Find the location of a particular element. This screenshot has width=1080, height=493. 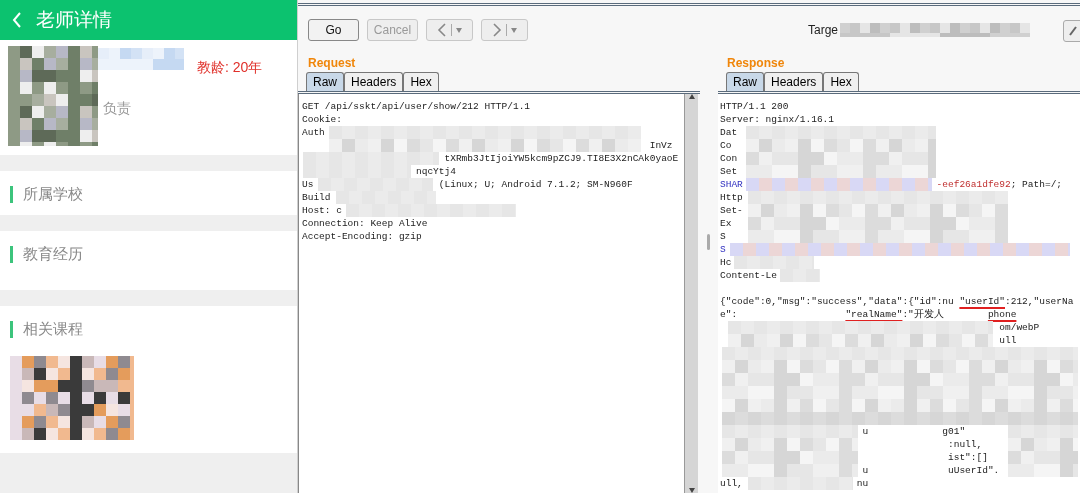

teaching-years: 教龄: 20年 is located at coordinates (230, 67).